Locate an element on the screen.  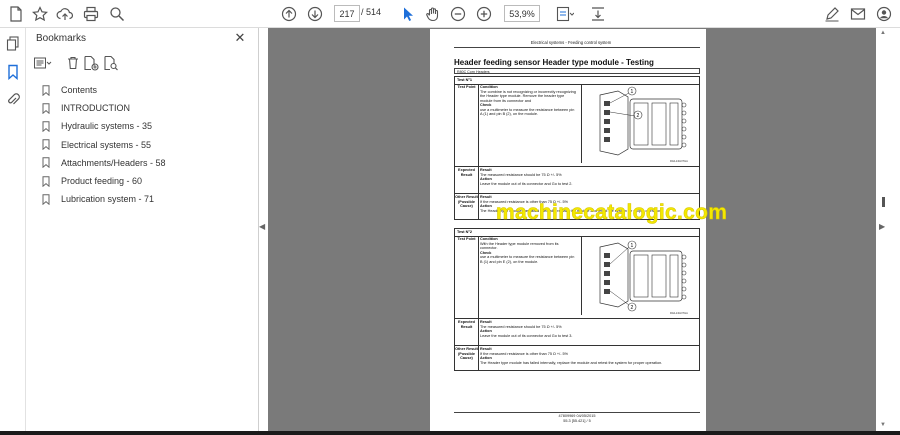
user-account-icon is located at coordinates (884, 14).